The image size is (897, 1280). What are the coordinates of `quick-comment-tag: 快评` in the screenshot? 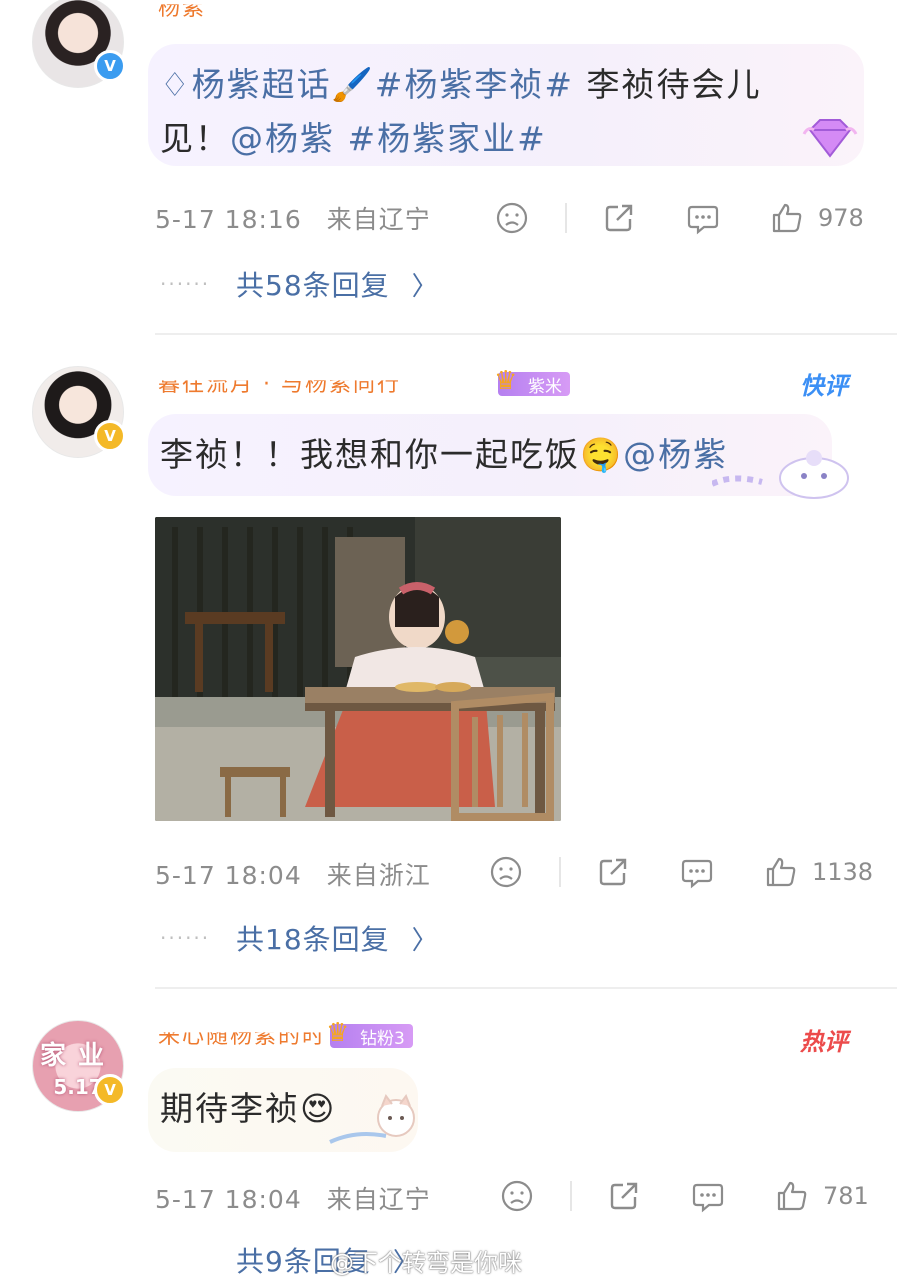 It's located at (824, 386).